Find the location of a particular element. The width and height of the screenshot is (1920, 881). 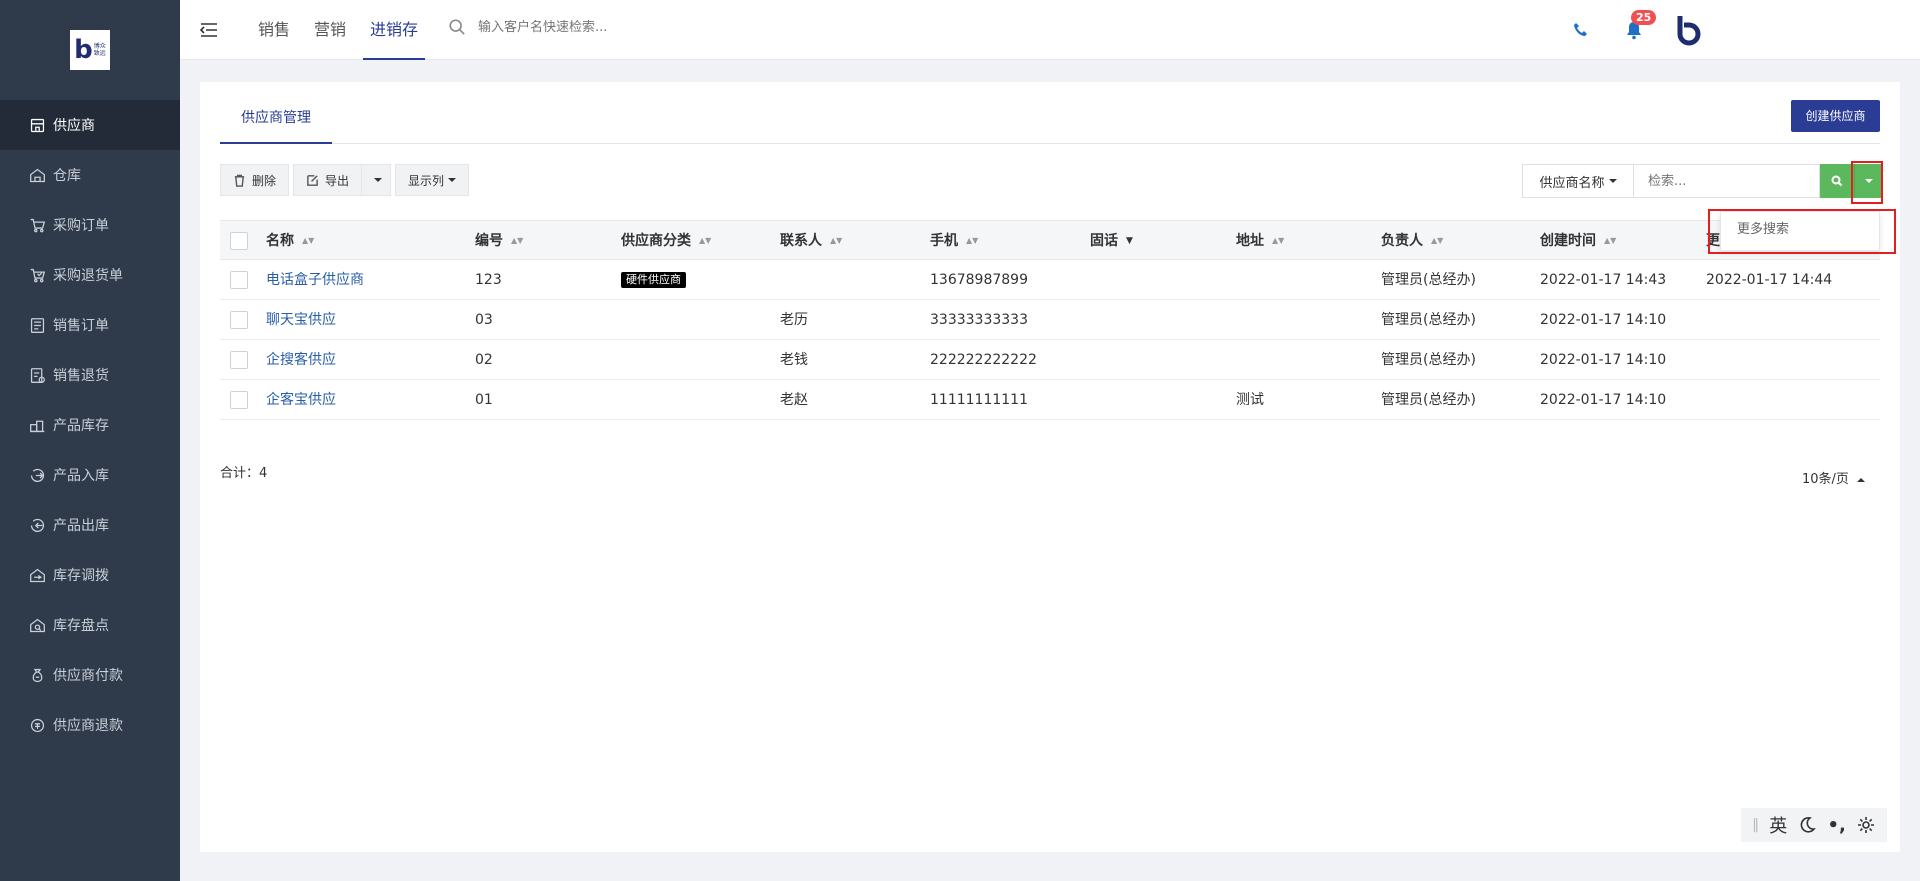

sidebar-item-purchase-return: 采购退货单 is located at coordinates (90, 275).